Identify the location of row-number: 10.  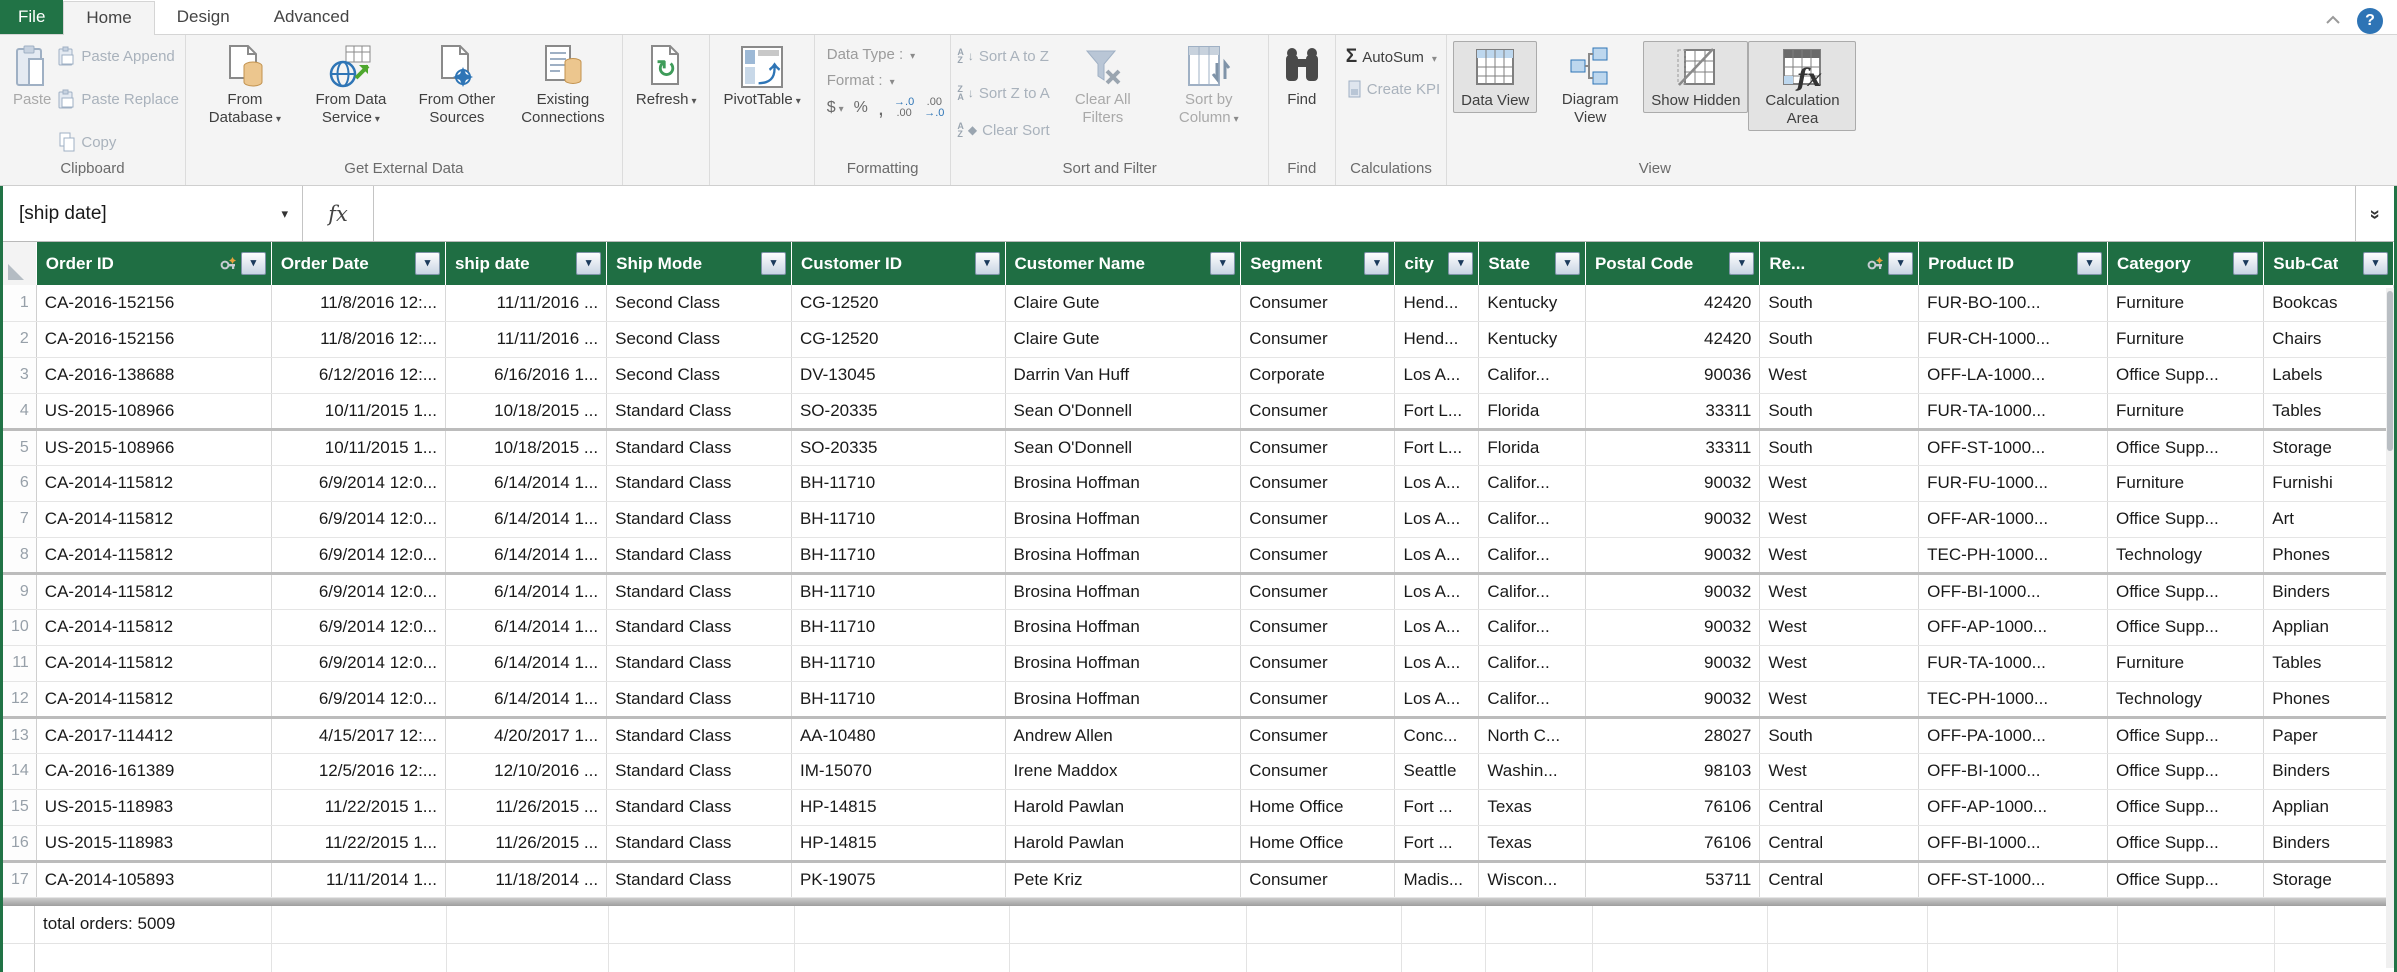
(19, 627).